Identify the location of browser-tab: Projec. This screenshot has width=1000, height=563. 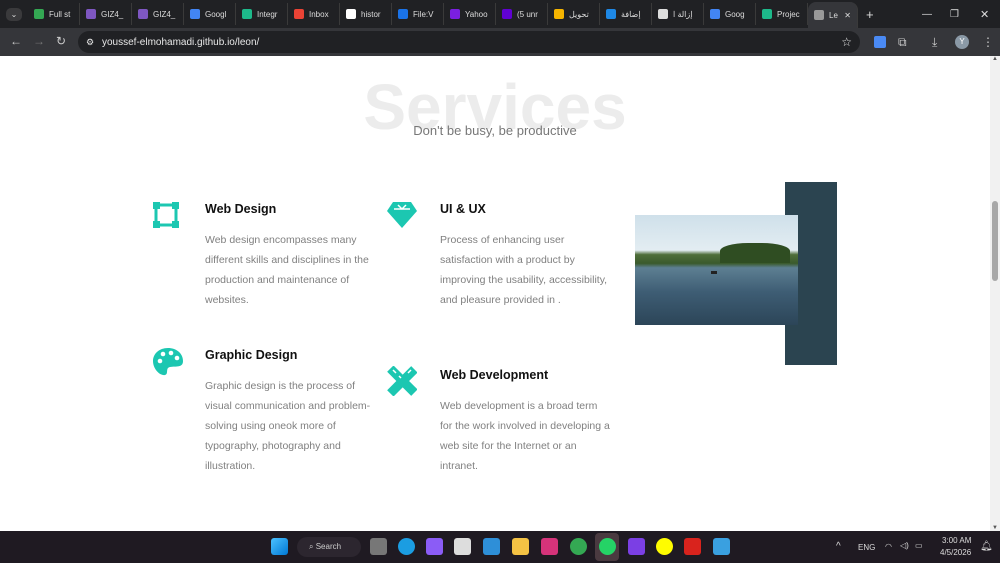
(782, 14).